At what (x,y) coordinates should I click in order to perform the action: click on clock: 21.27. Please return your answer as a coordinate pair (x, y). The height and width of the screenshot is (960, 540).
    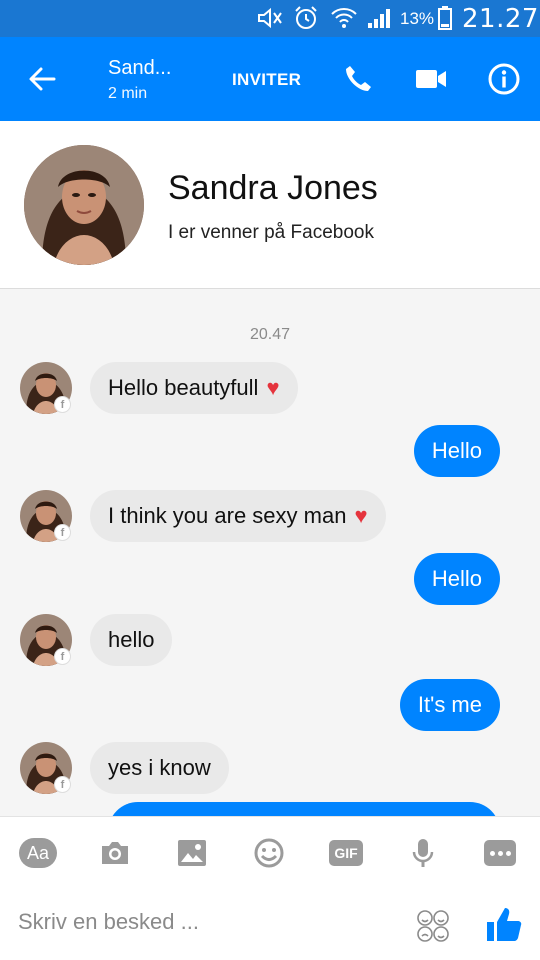
    Looking at the image, I should click on (500, 19).